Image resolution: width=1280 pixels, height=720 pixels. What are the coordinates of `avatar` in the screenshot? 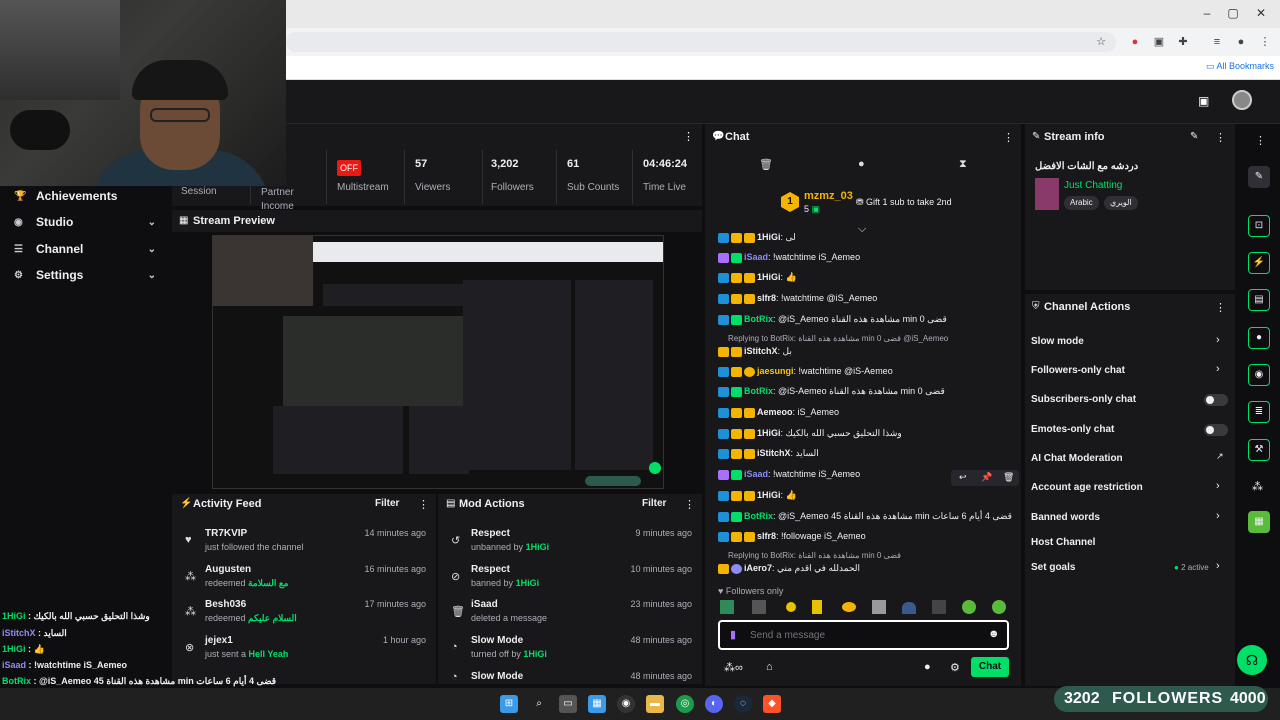 It's located at (1242, 100).